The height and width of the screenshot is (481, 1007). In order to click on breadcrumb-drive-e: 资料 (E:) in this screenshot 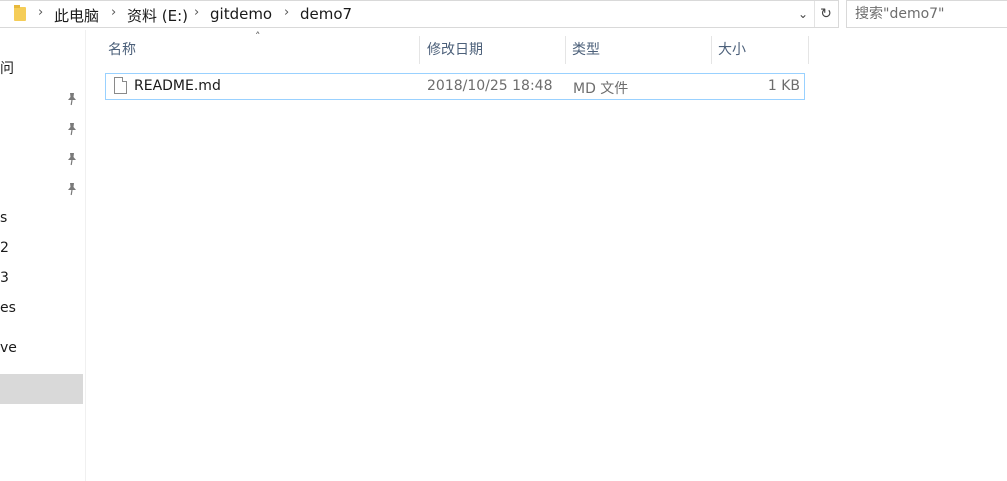, I will do `click(157, 15)`.